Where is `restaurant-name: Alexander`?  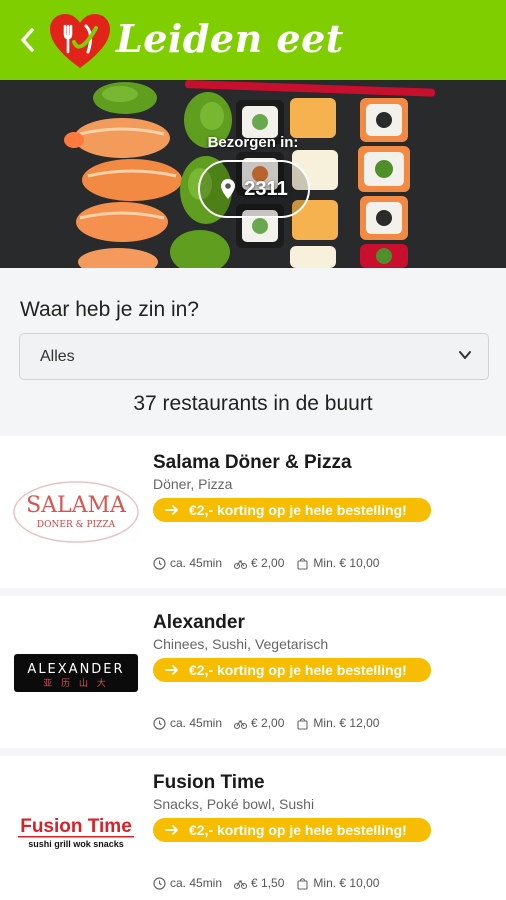
restaurant-name: Alexander is located at coordinates (199, 623).